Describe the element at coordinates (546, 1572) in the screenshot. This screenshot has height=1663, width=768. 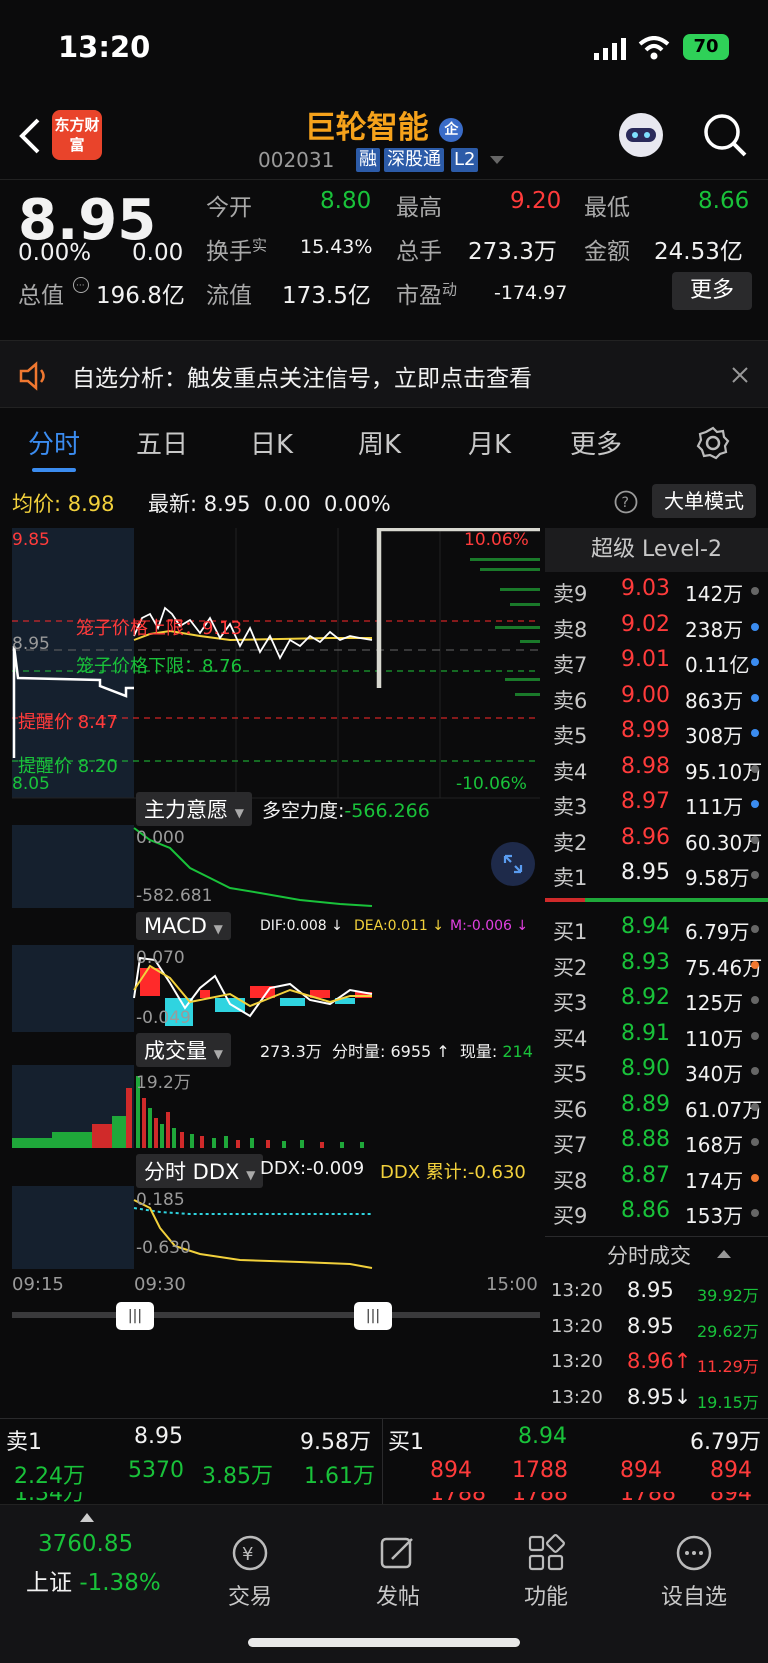
I see `nav-functions: 功能` at that location.